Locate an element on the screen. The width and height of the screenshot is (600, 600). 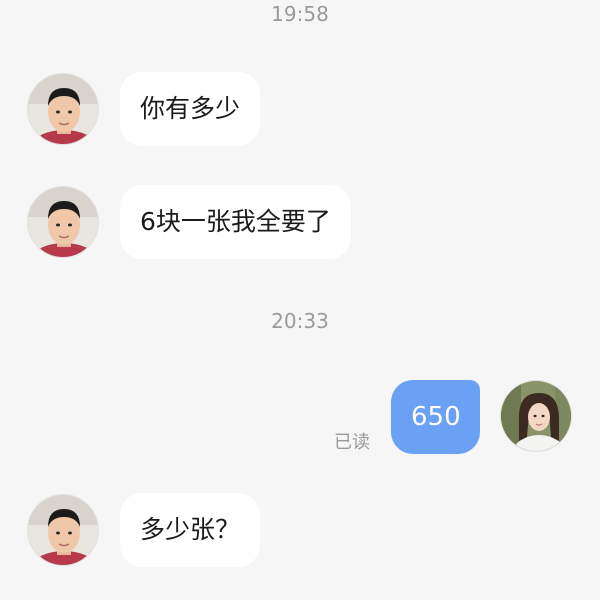
message-bubble-outgoing: 650 is located at coordinates (435, 417).